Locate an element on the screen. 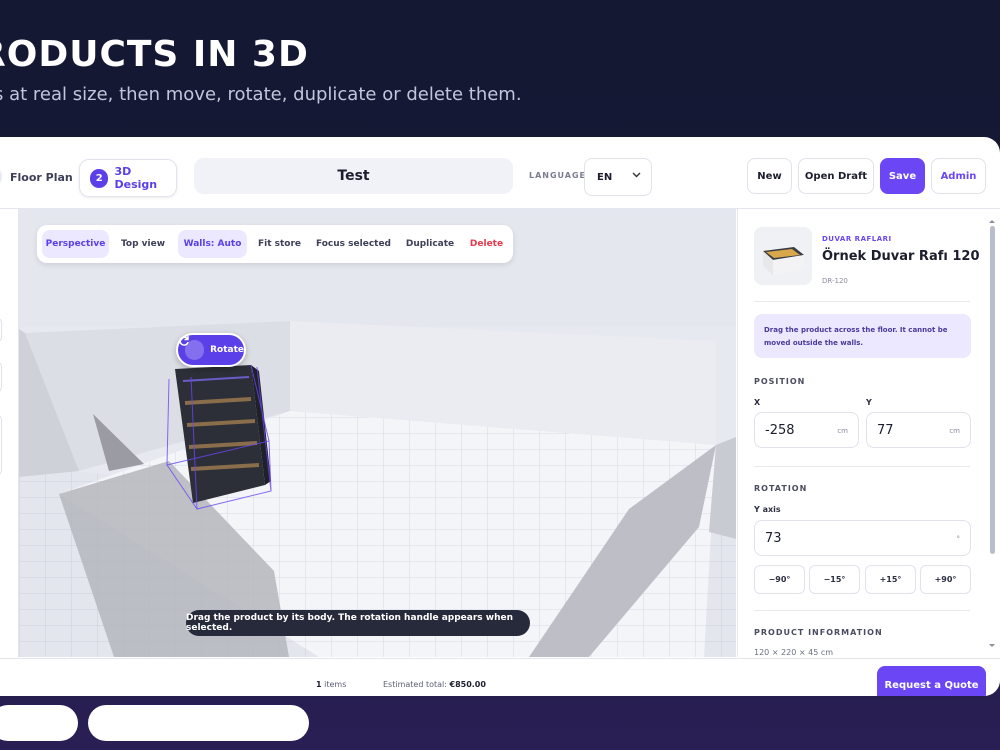 The height and width of the screenshot is (750, 1000). position-label: POSITION is located at coordinates (780, 381).